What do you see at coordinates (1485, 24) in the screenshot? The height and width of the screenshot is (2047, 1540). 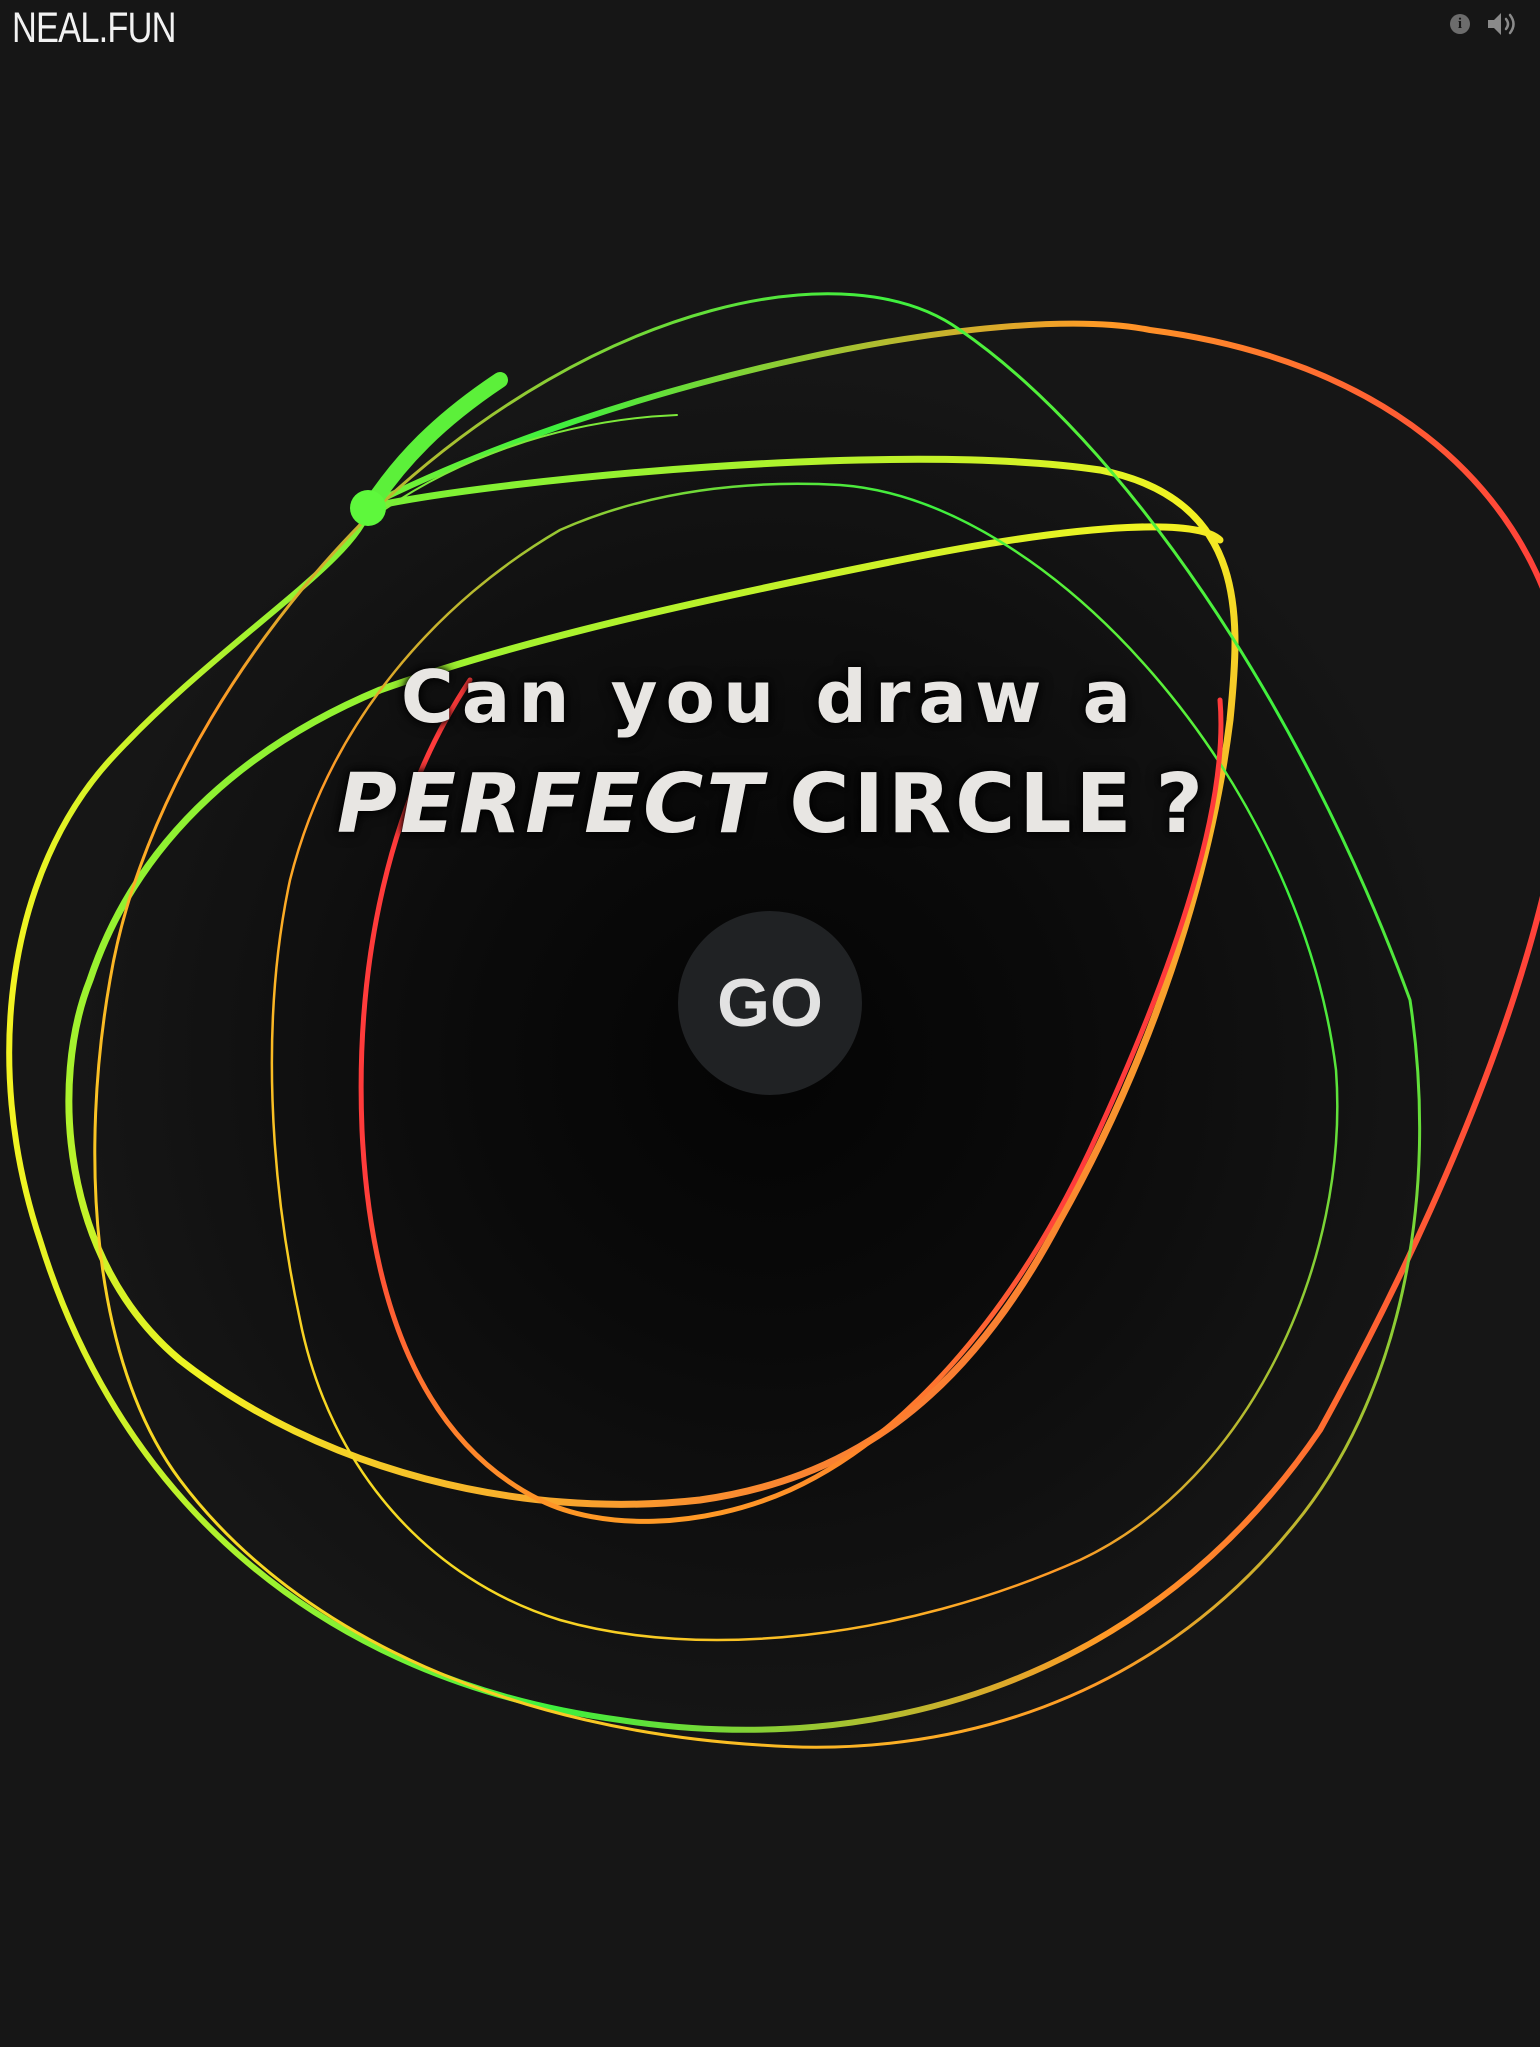 I see `top-right-controls: i` at bounding box center [1485, 24].